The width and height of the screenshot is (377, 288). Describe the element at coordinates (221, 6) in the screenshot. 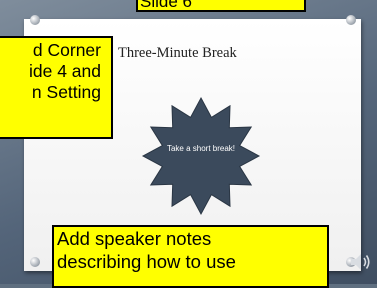

I see `callout-slide-number: Slide 6` at that location.